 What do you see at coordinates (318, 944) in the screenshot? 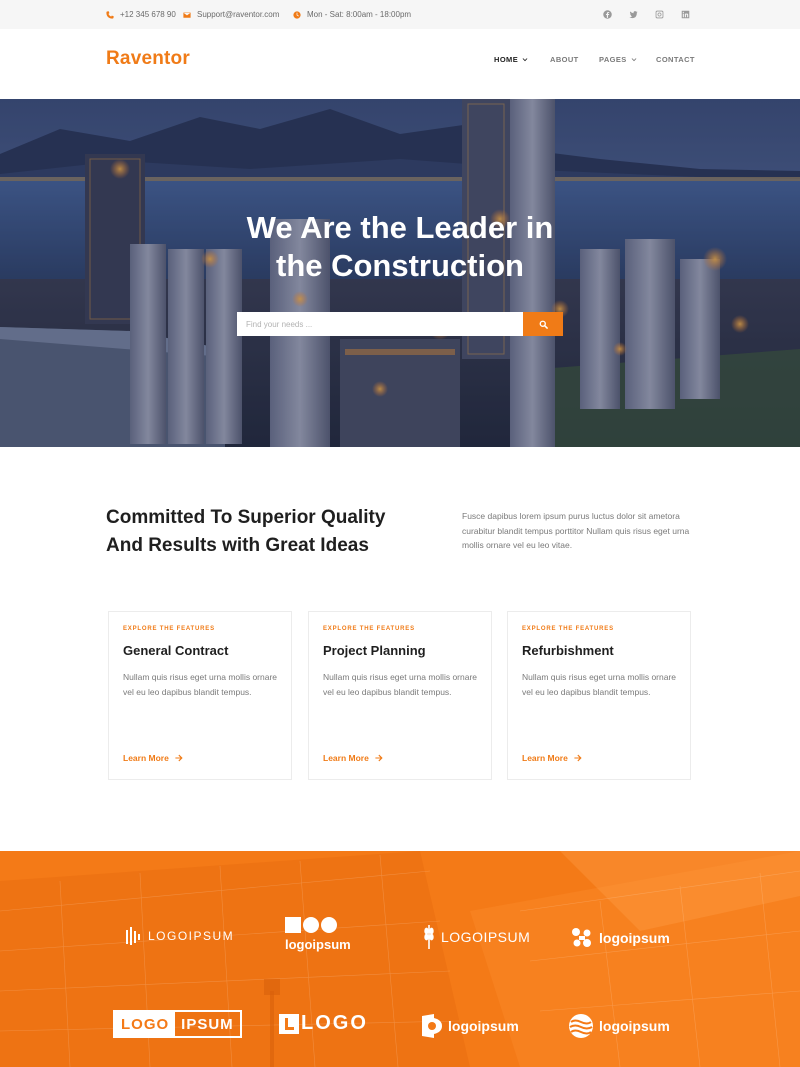
I see `partner-logo-2-text: logoipsum` at bounding box center [318, 944].